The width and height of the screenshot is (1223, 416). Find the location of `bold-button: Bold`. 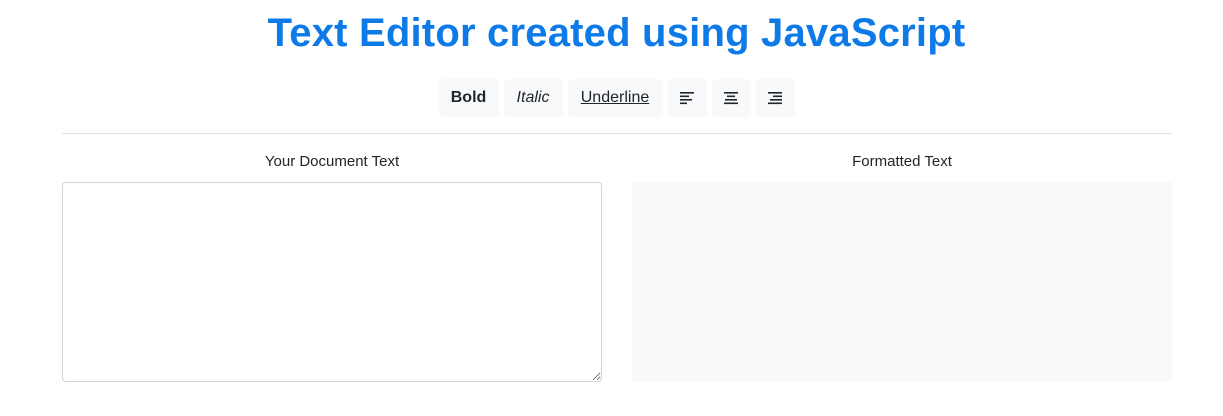

bold-button: Bold is located at coordinates (468, 98).